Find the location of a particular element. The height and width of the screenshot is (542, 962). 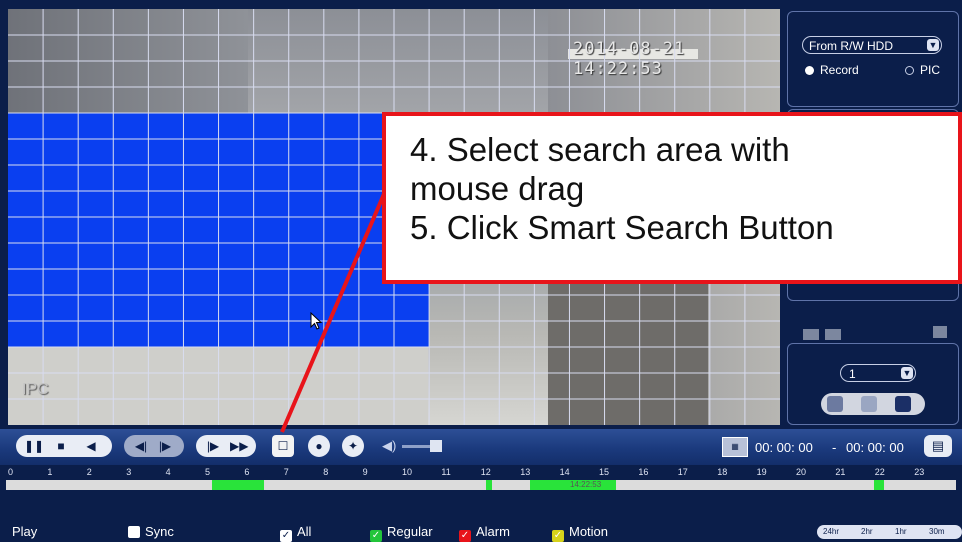

instruction-line: mouse drag is located at coordinates (497, 188).